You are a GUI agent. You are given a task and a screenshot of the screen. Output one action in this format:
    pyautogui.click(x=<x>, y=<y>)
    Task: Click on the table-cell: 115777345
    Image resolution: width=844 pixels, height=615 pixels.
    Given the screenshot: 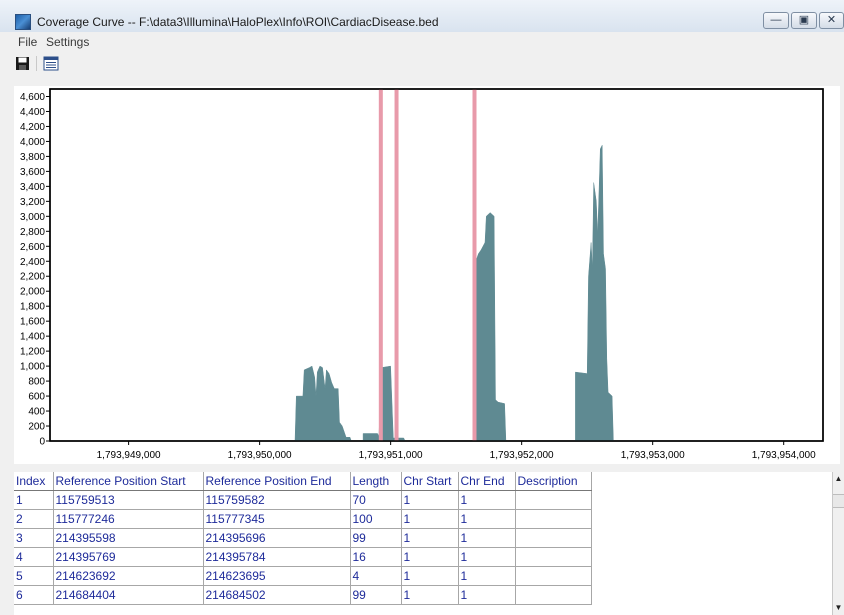 What is the action you would take?
    pyautogui.click(x=277, y=519)
    